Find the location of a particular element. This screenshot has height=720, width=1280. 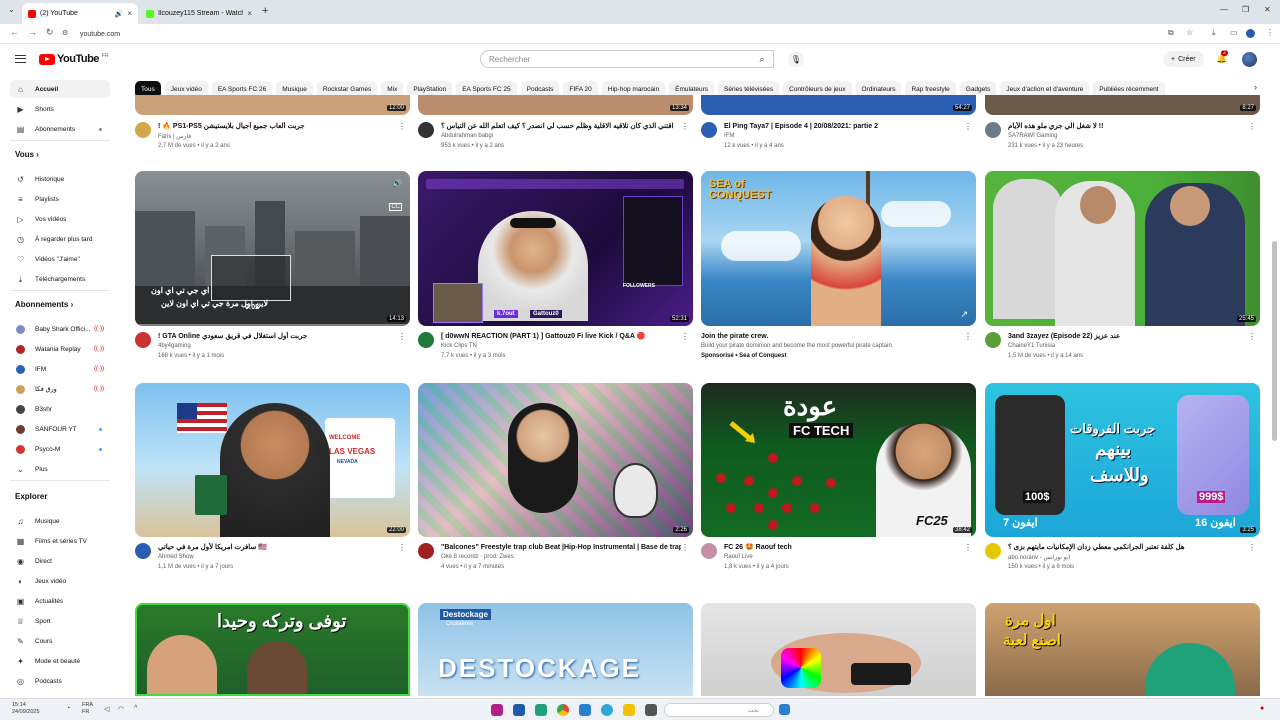

sidebar-item-main-0: ⌂ Accueil is located at coordinates (60, 89).